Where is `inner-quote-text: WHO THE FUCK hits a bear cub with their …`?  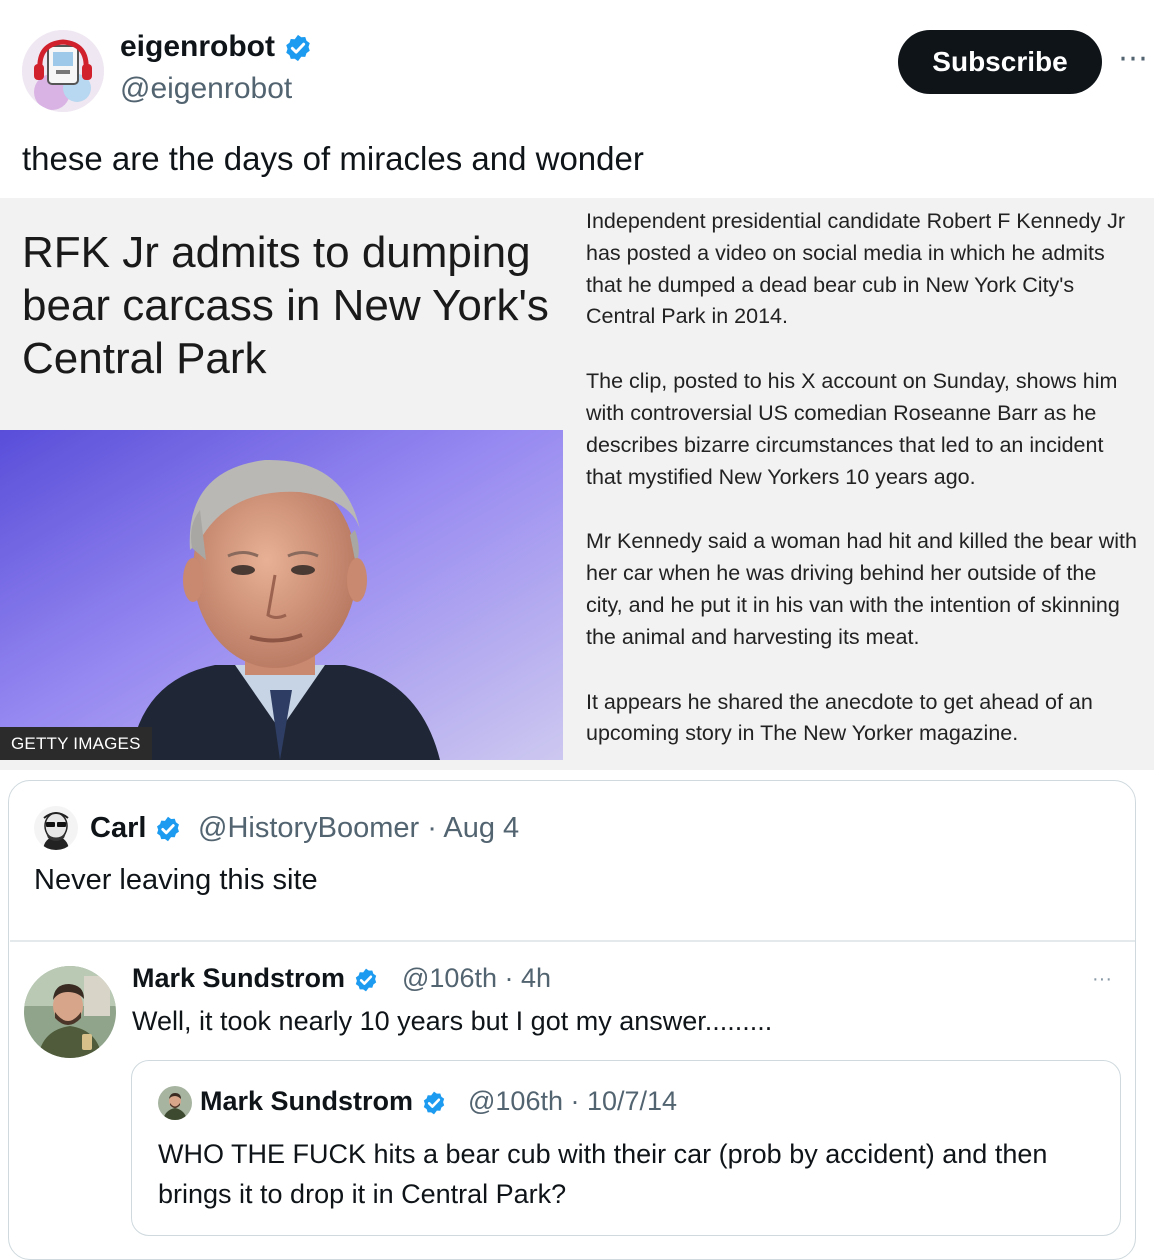 inner-quote-text: WHO THE FUCK hits a bear cub with their … is located at coordinates (603, 1174).